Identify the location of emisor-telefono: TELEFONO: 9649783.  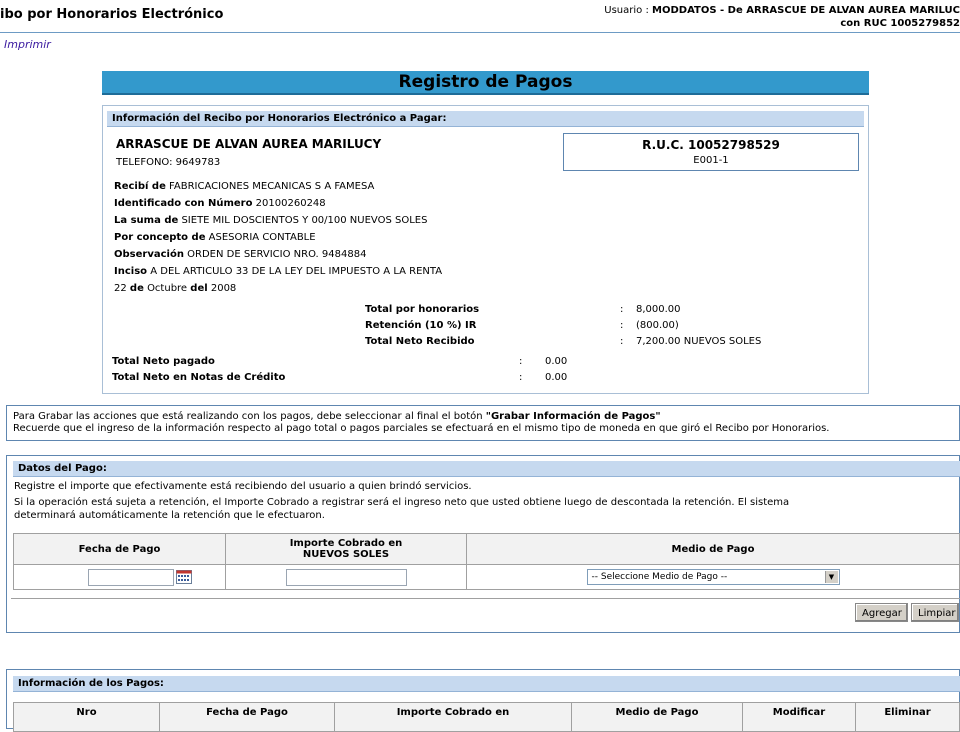
(168, 162).